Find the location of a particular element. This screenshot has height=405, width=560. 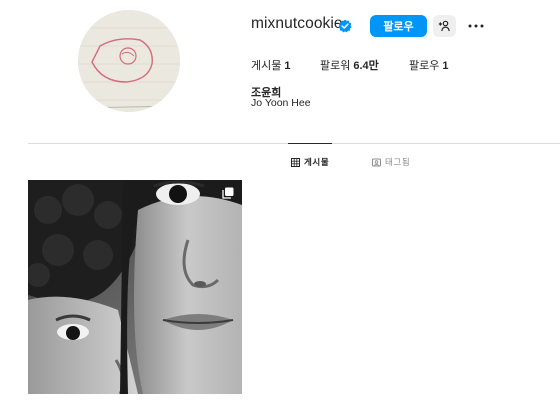

followers-count: 팔로워 6.4만 is located at coordinates (349, 65).